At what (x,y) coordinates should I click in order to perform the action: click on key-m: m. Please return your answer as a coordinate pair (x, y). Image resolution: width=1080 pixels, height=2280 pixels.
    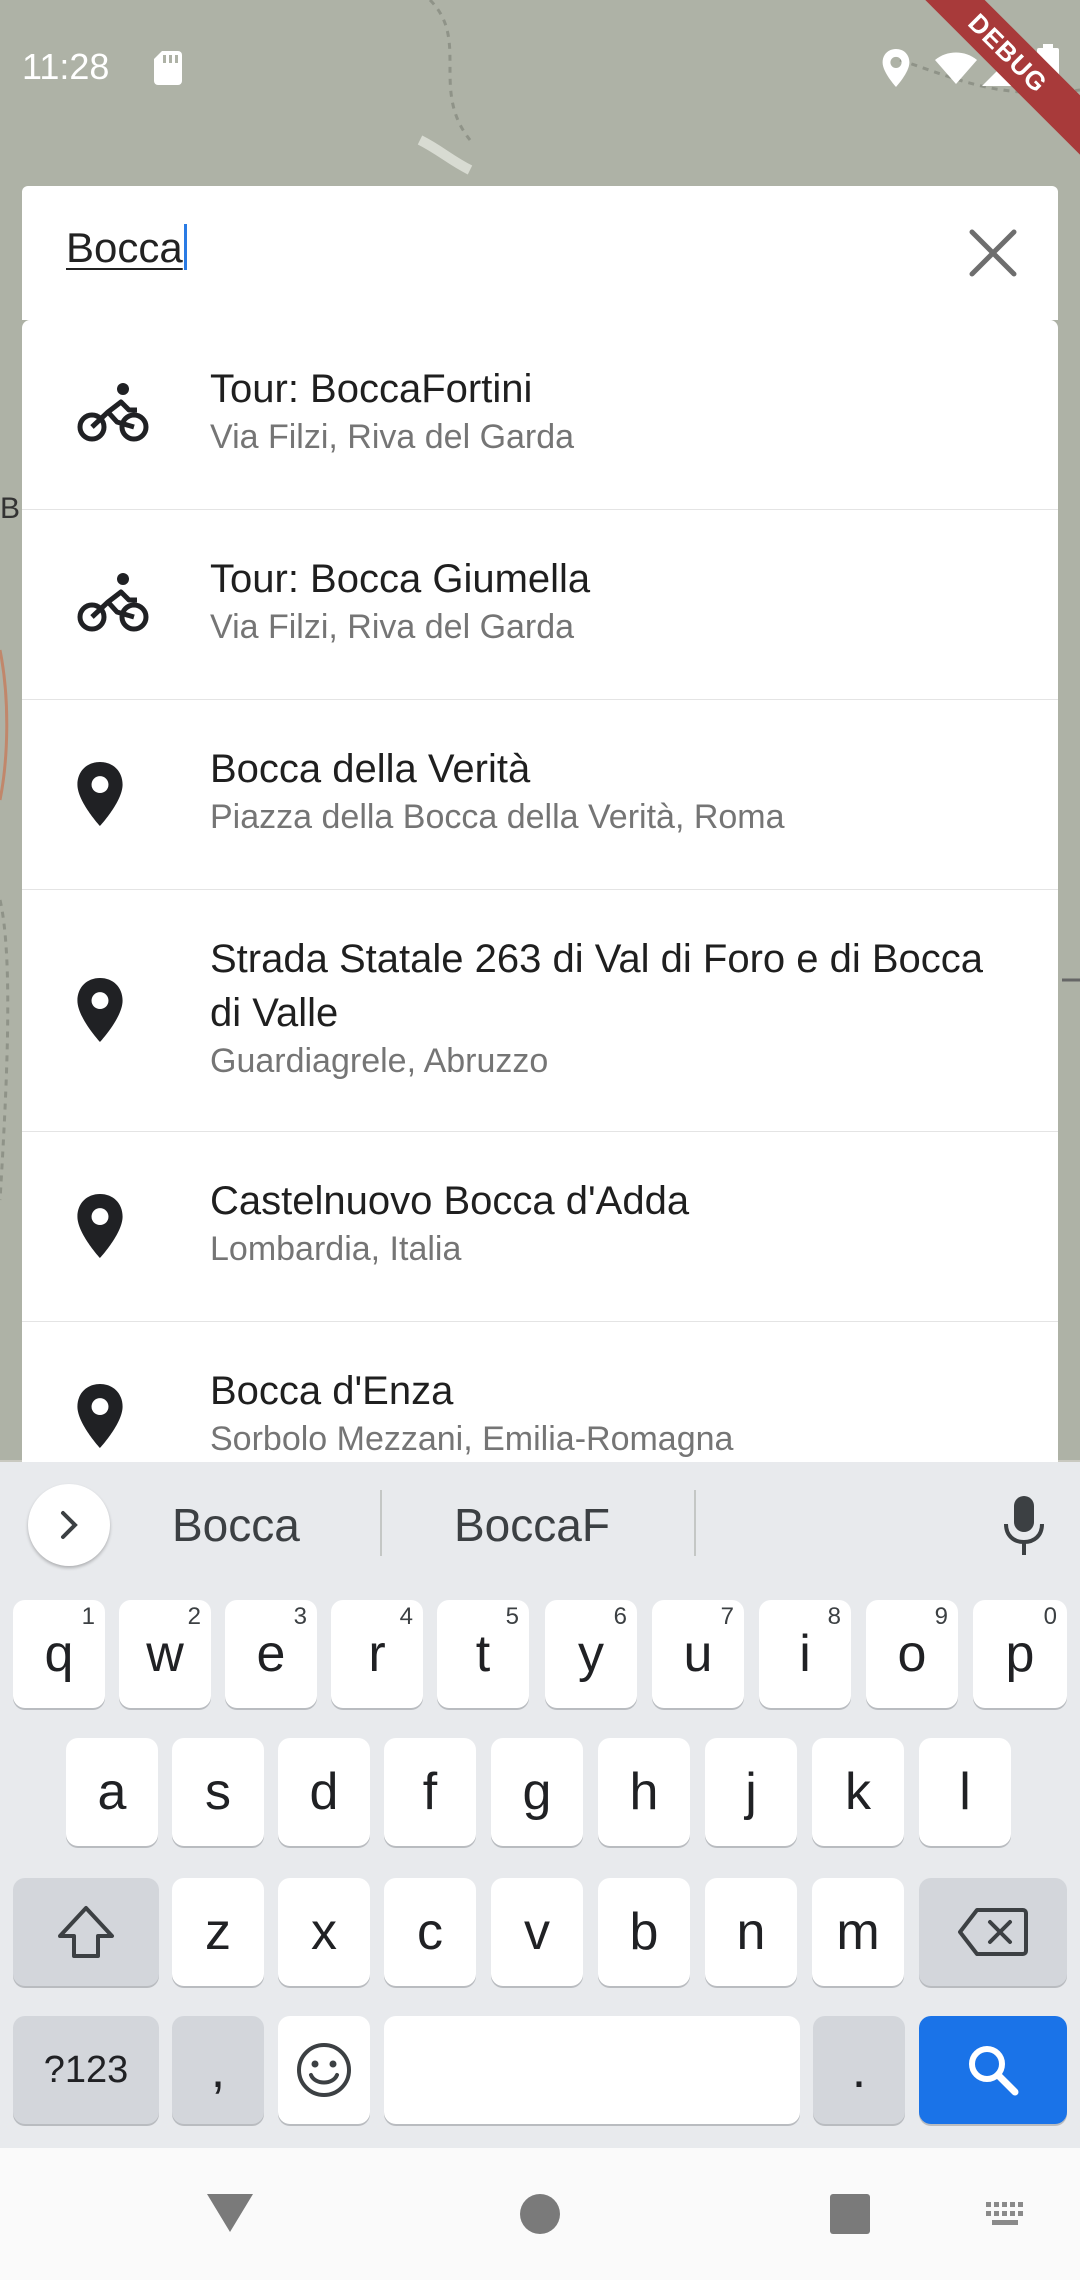
    Looking at the image, I should click on (858, 1932).